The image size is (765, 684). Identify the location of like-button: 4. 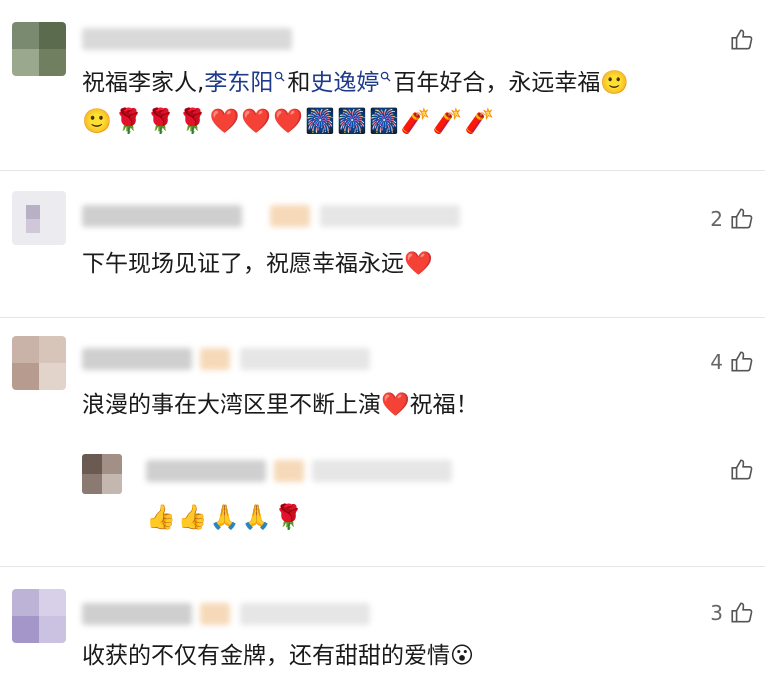
(732, 362).